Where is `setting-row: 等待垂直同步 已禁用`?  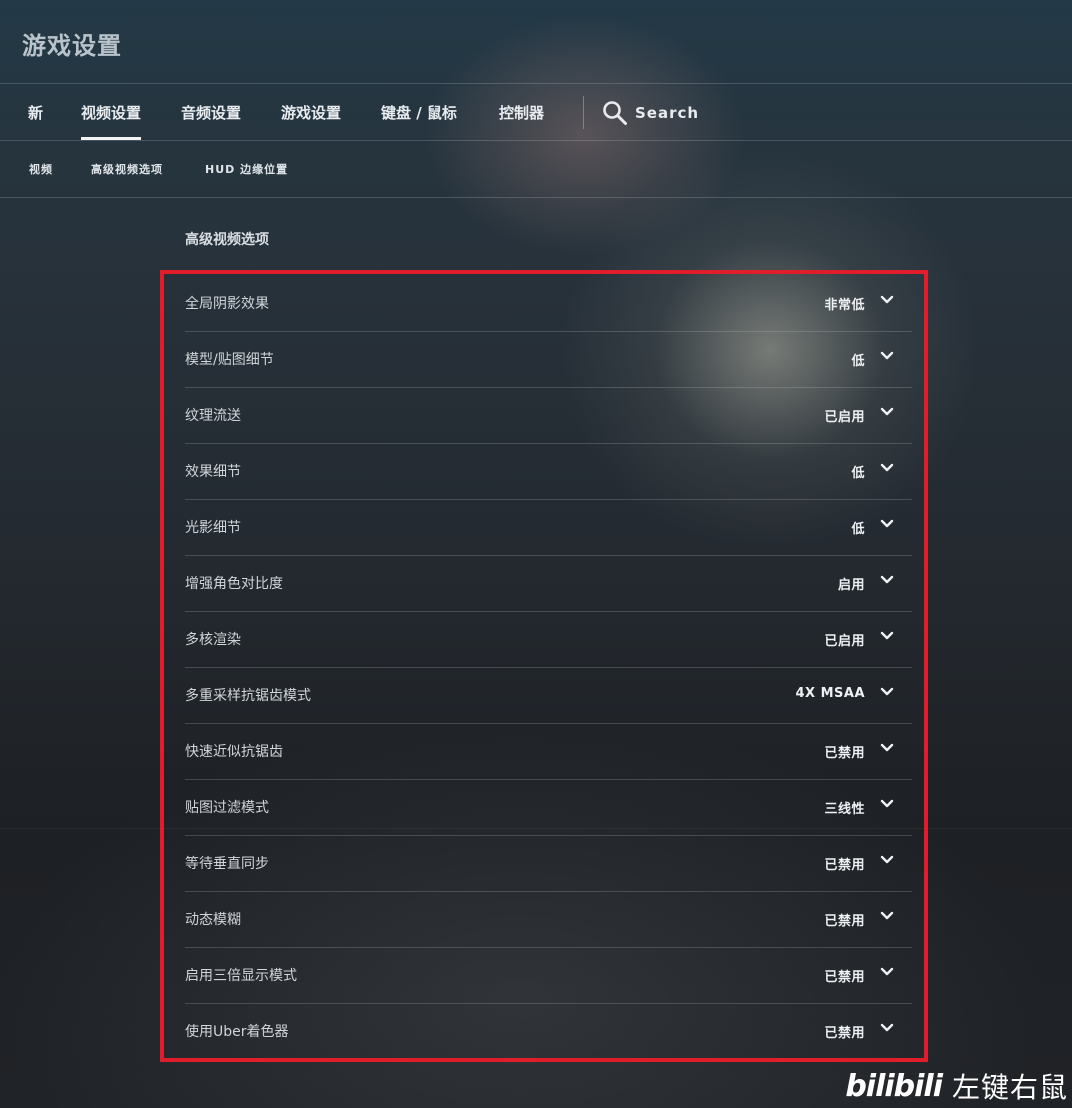
setting-row: 等待垂直同步 已禁用 is located at coordinates (548, 864).